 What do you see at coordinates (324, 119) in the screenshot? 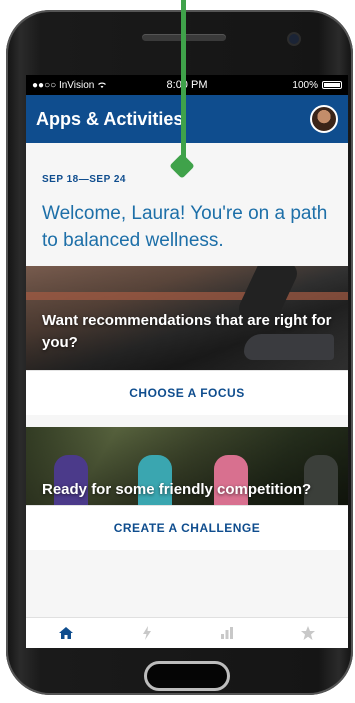
I see `avatar` at bounding box center [324, 119].